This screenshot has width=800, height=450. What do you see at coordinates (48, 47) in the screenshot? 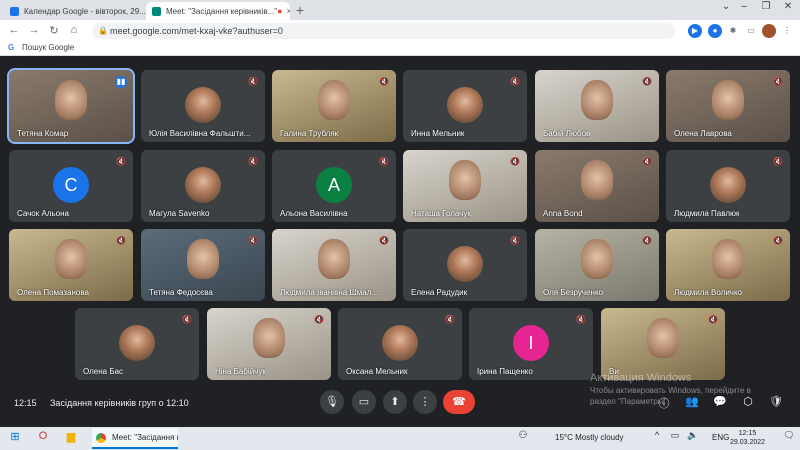
I see `bookmark-google-search: Пошук Google` at bounding box center [48, 47].